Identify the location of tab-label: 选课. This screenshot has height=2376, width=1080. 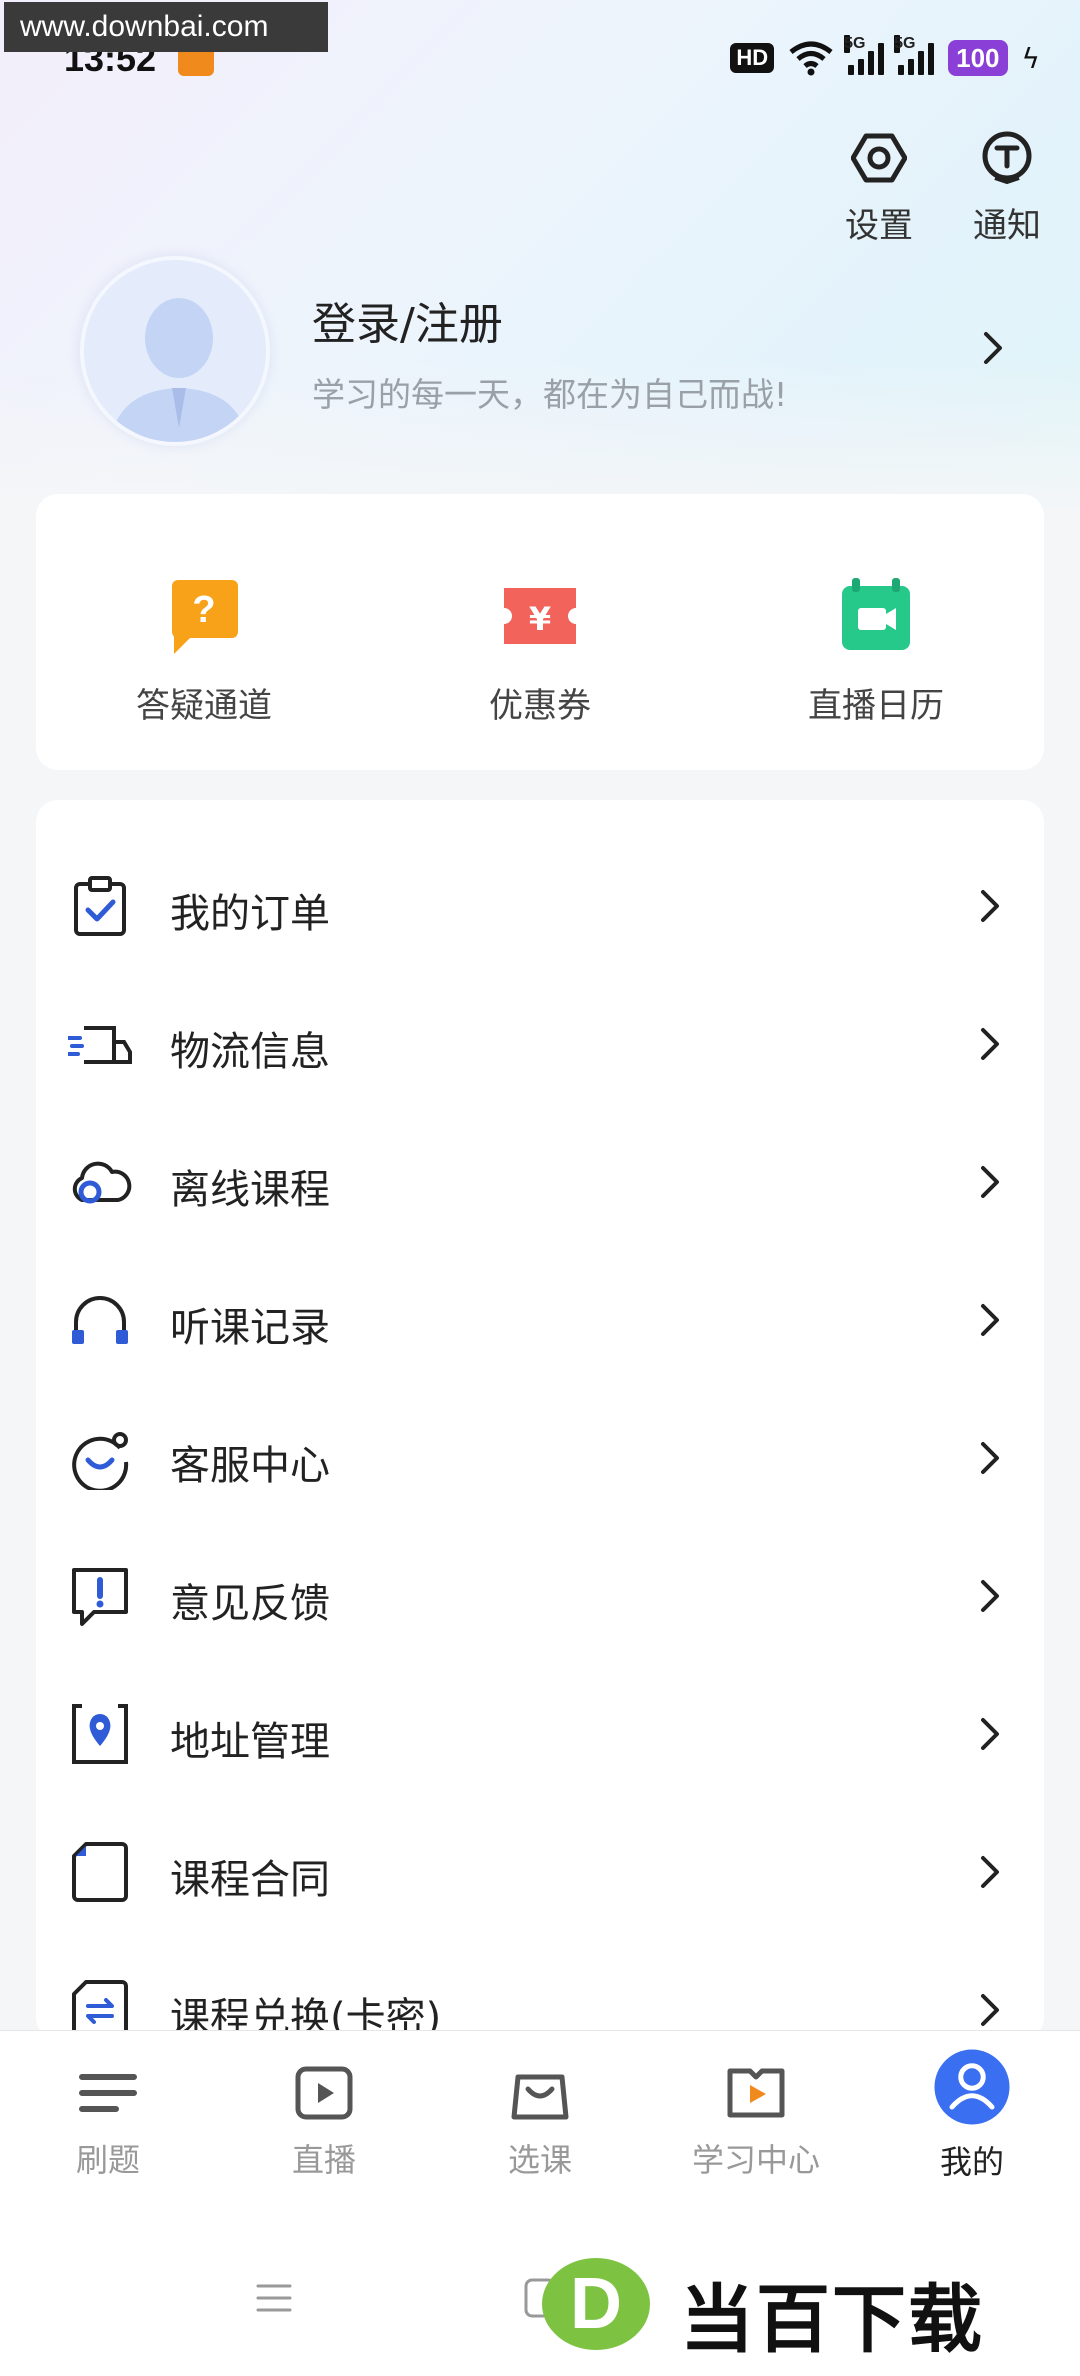
(539, 2160).